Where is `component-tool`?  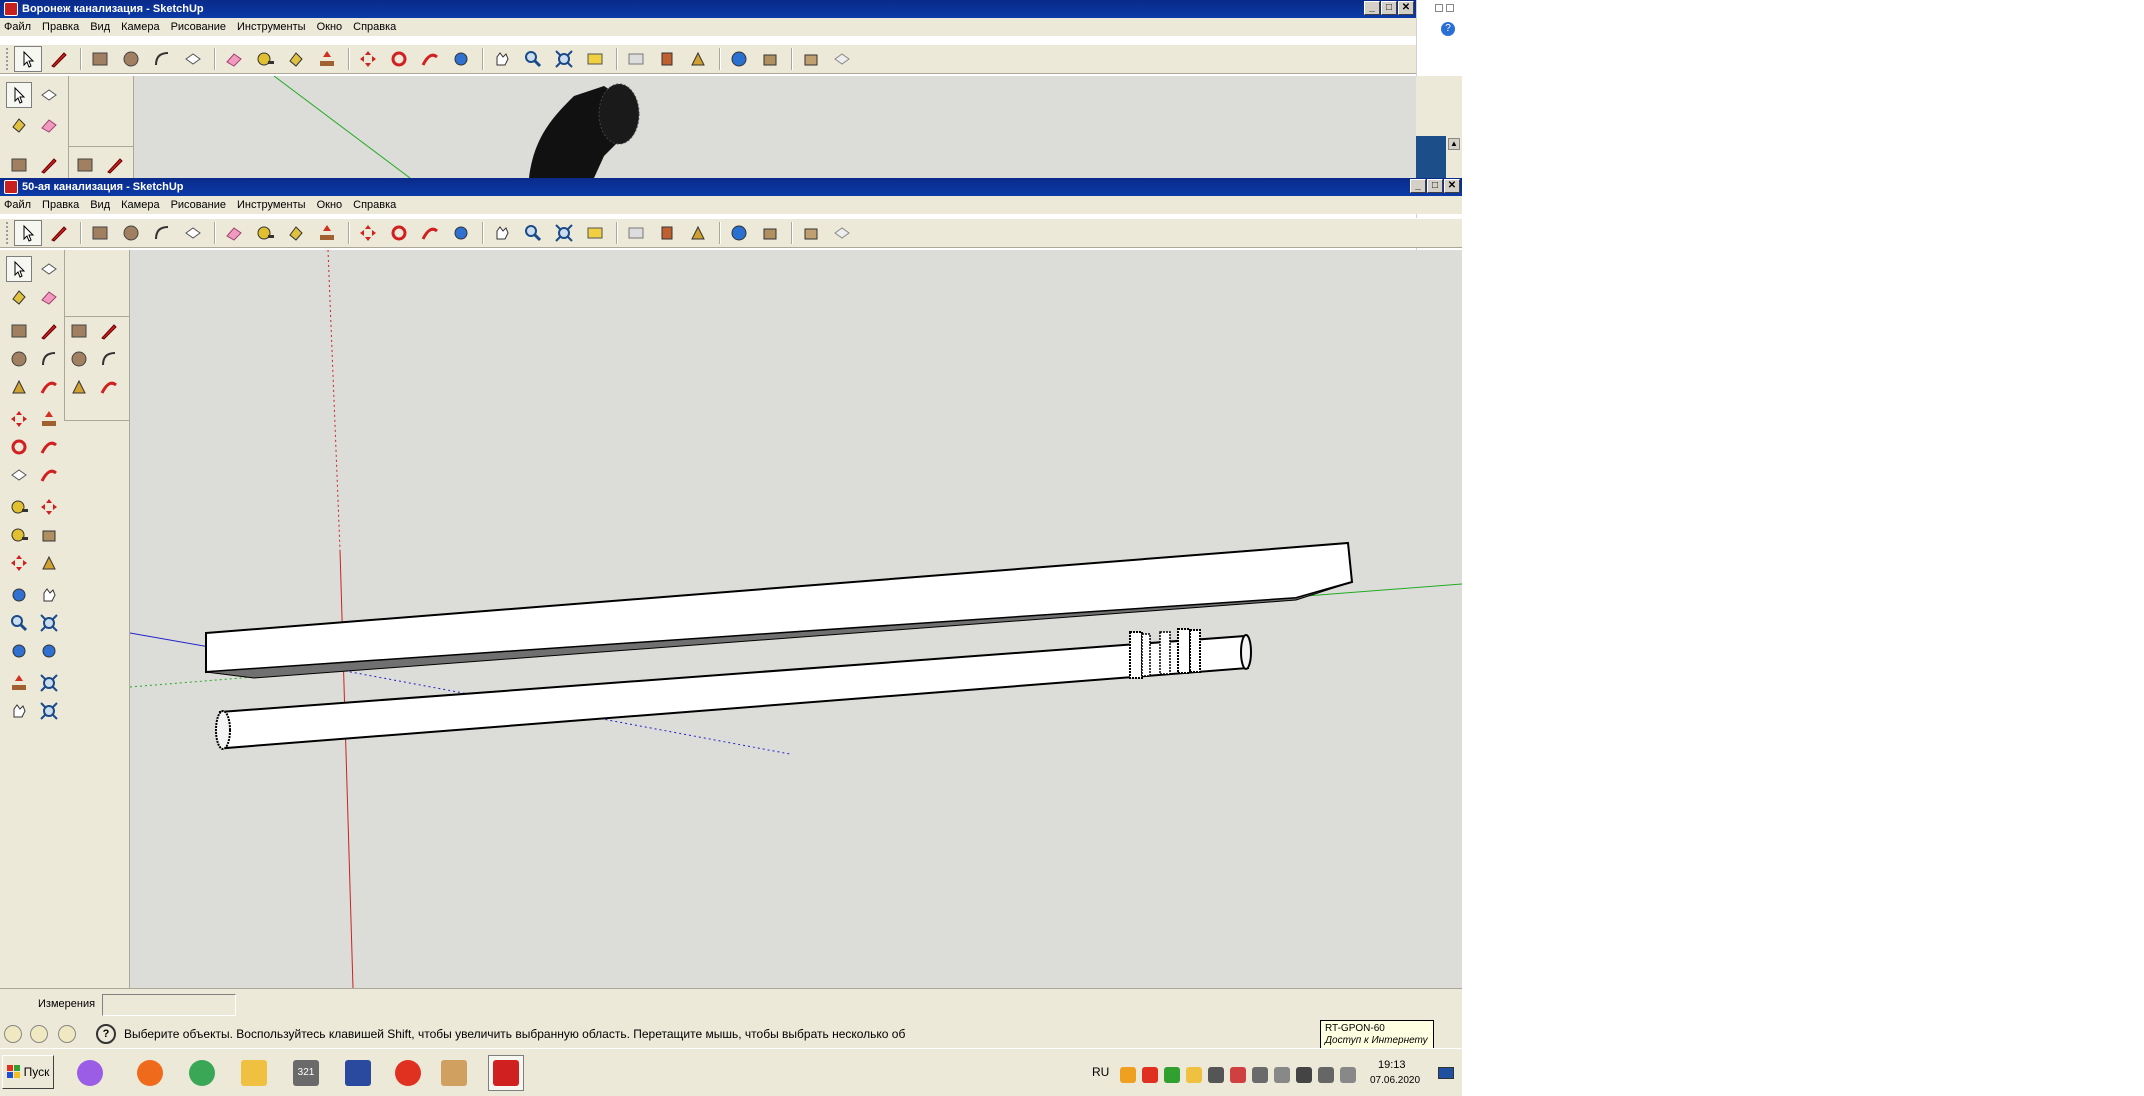
component-tool is located at coordinates (49, 95).